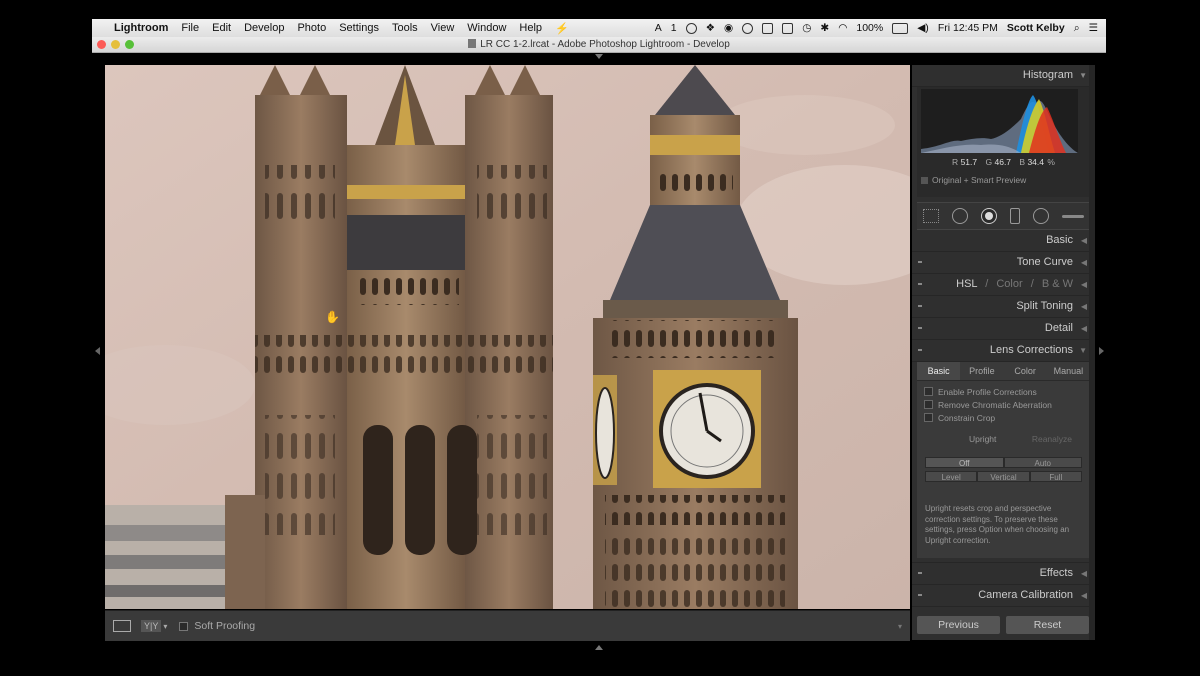 The width and height of the screenshot is (1200, 676). I want to click on before-after-dropdown-icon: ▾, so click(165, 626).